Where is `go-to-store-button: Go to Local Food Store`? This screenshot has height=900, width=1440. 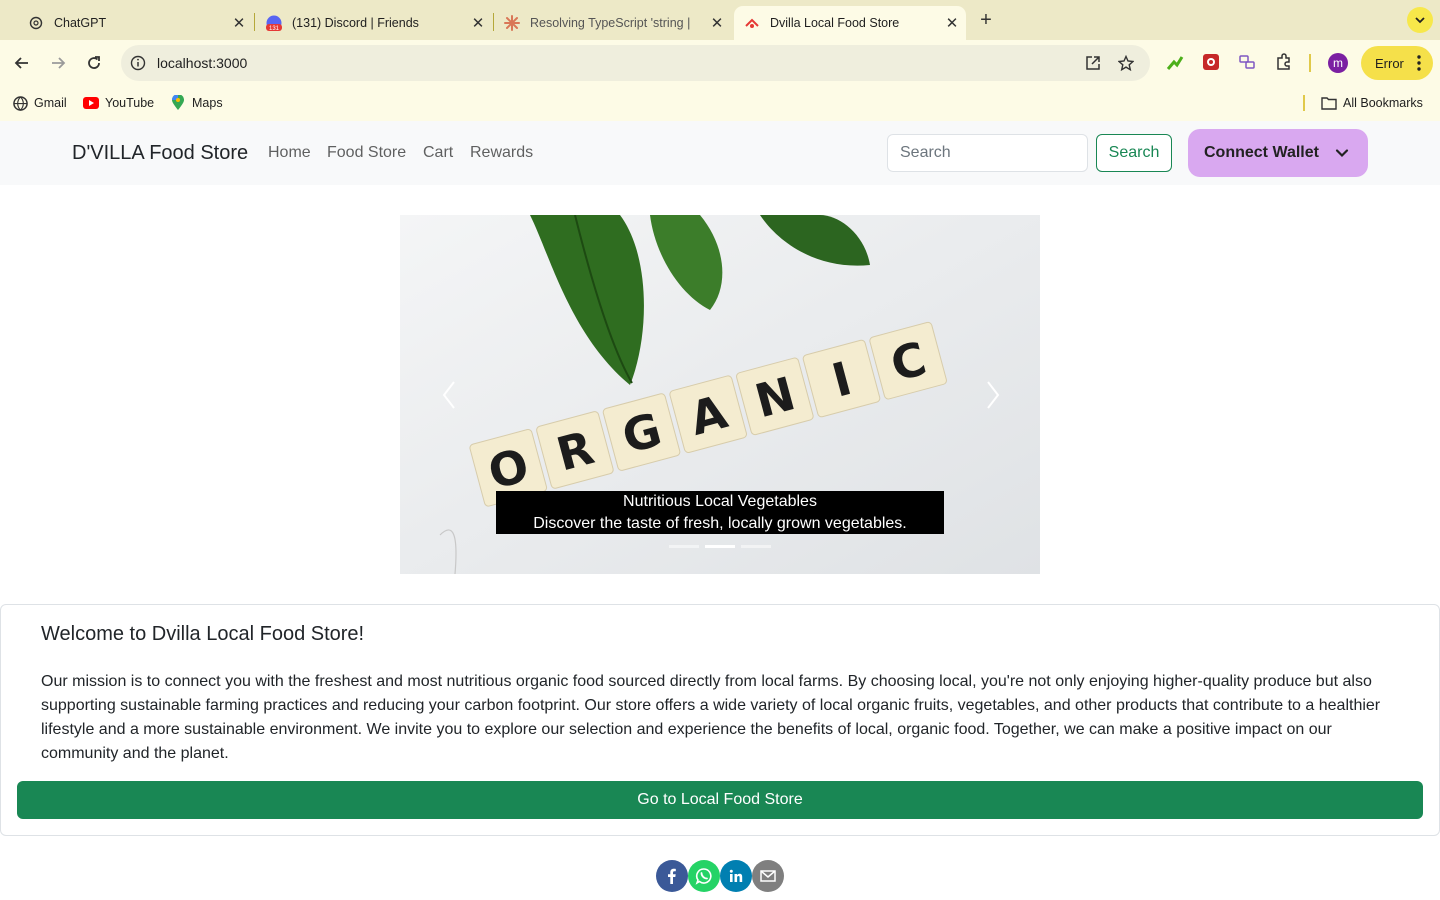
go-to-store-button: Go to Local Food Store is located at coordinates (720, 800).